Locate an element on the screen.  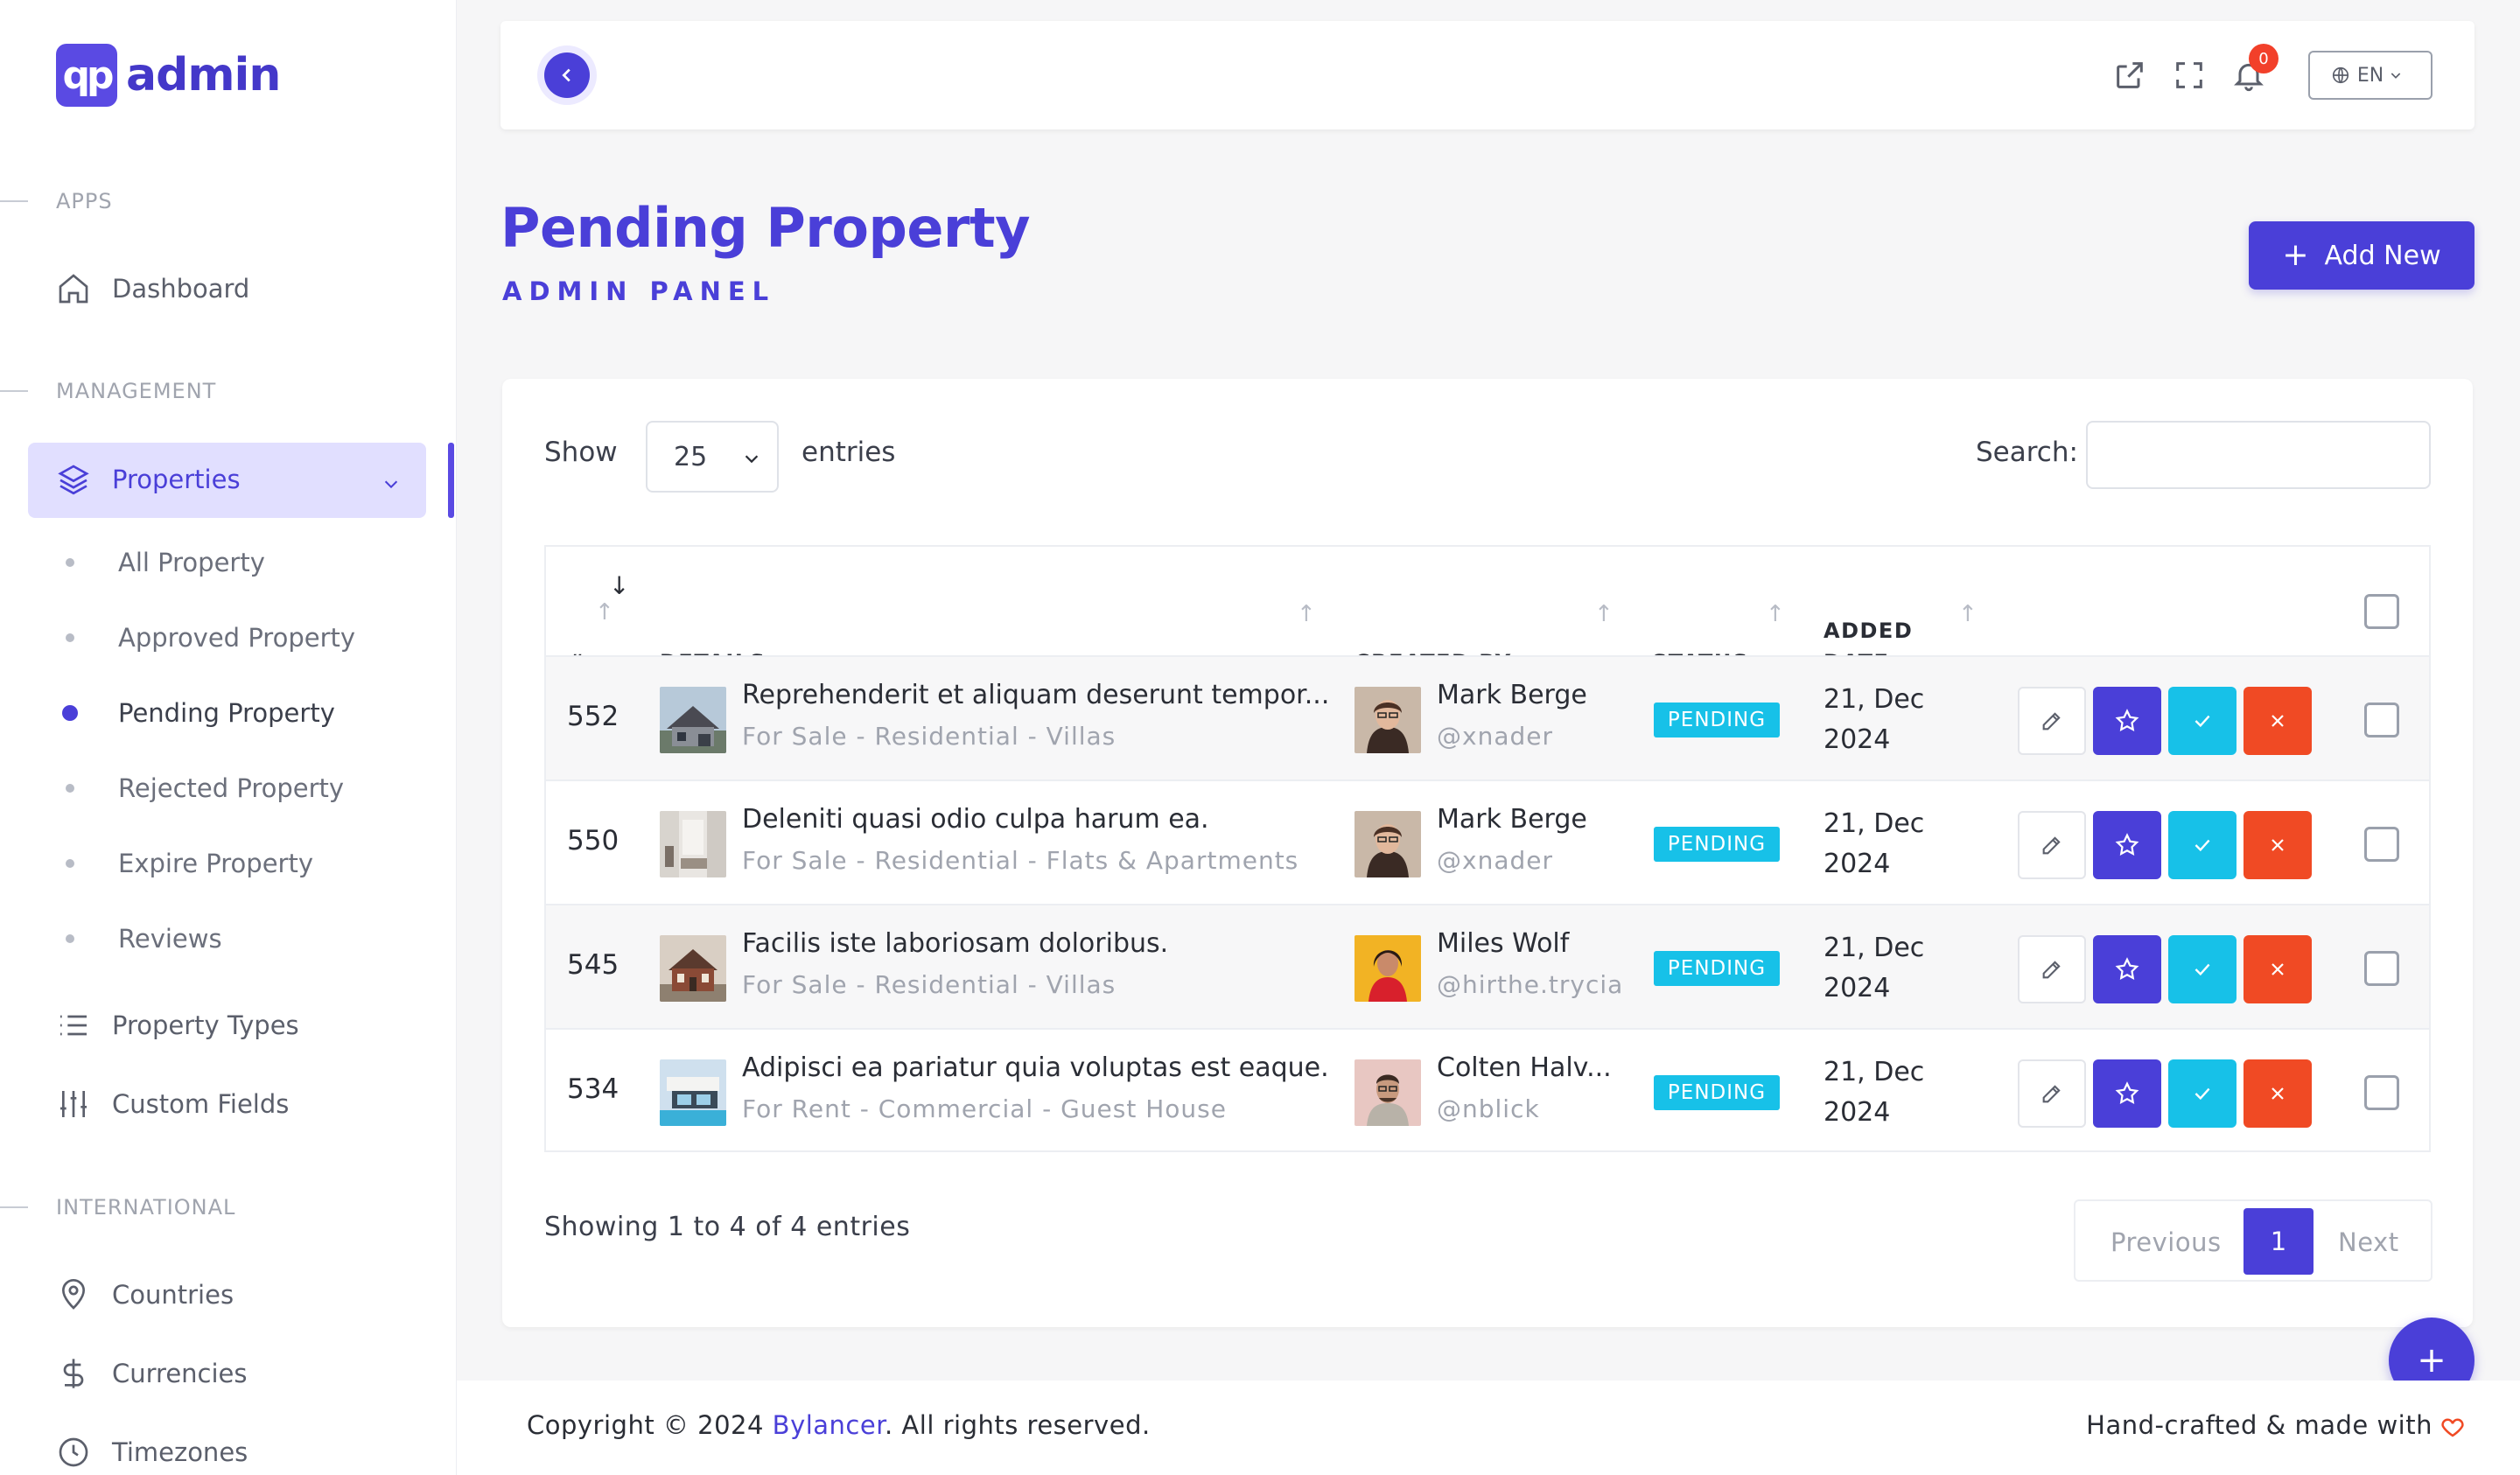
property-title: Facilis iste laboriosam doloribus. is located at coordinates (955, 943).